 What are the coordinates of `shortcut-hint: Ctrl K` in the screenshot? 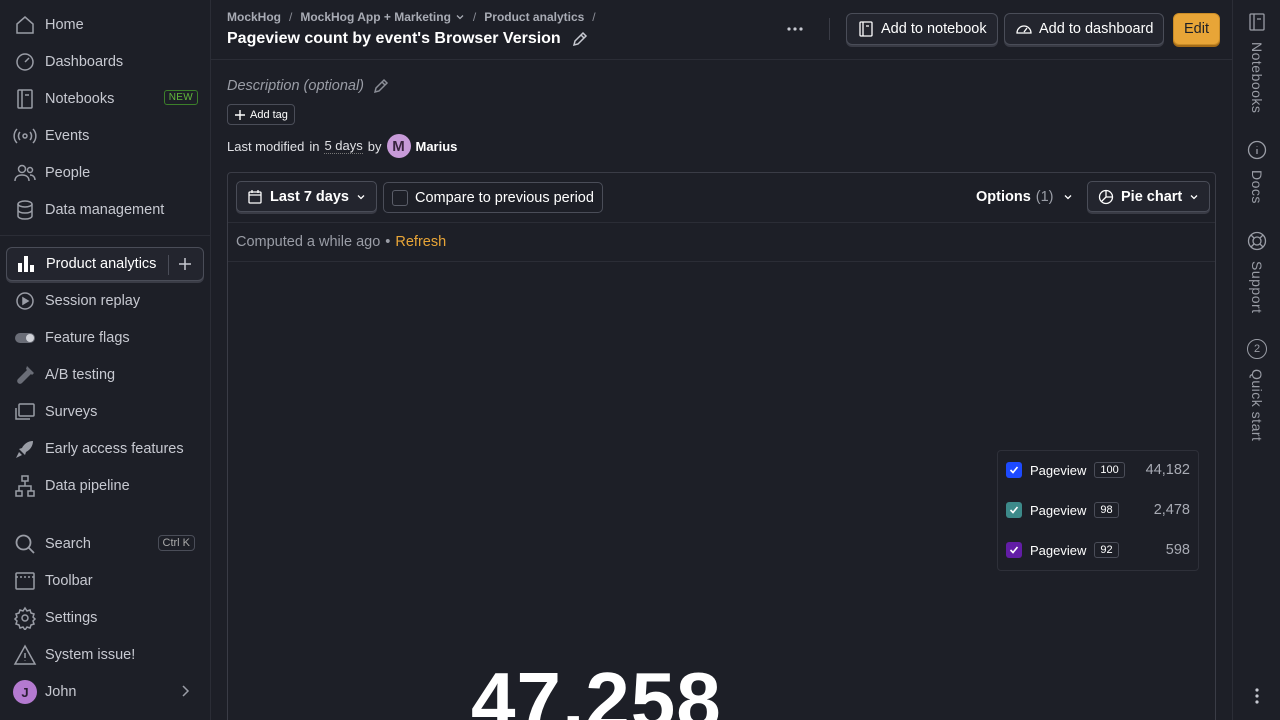 It's located at (176, 543).